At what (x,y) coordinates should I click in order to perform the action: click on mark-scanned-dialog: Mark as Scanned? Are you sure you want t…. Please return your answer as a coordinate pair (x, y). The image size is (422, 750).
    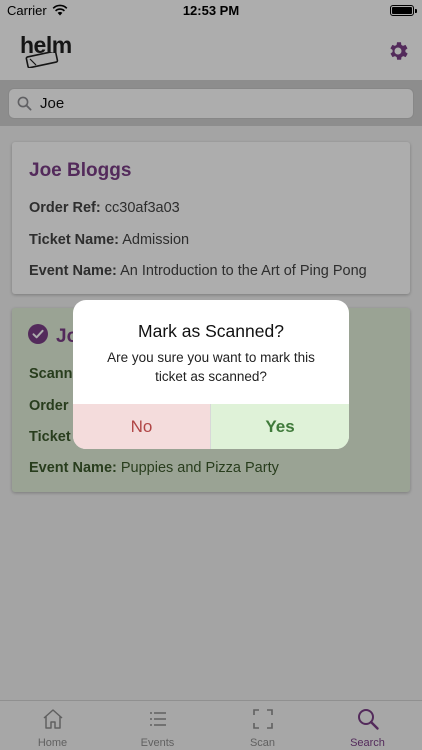
    Looking at the image, I should click on (211, 374).